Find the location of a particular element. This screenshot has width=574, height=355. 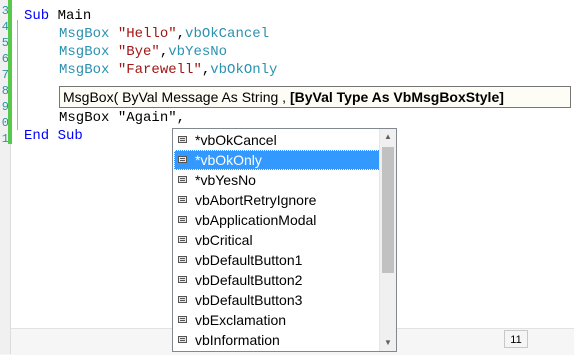

signature-prefix: MsgBox( ByVal Message As String , is located at coordinates (176, 97).